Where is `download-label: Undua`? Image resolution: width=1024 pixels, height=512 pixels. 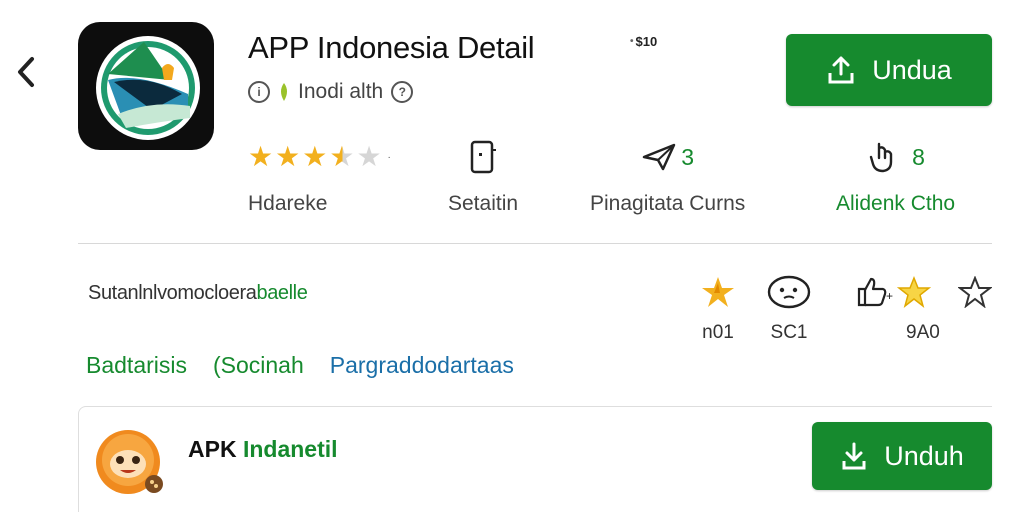
download-label: Undua is located at coordinates (912, 69).